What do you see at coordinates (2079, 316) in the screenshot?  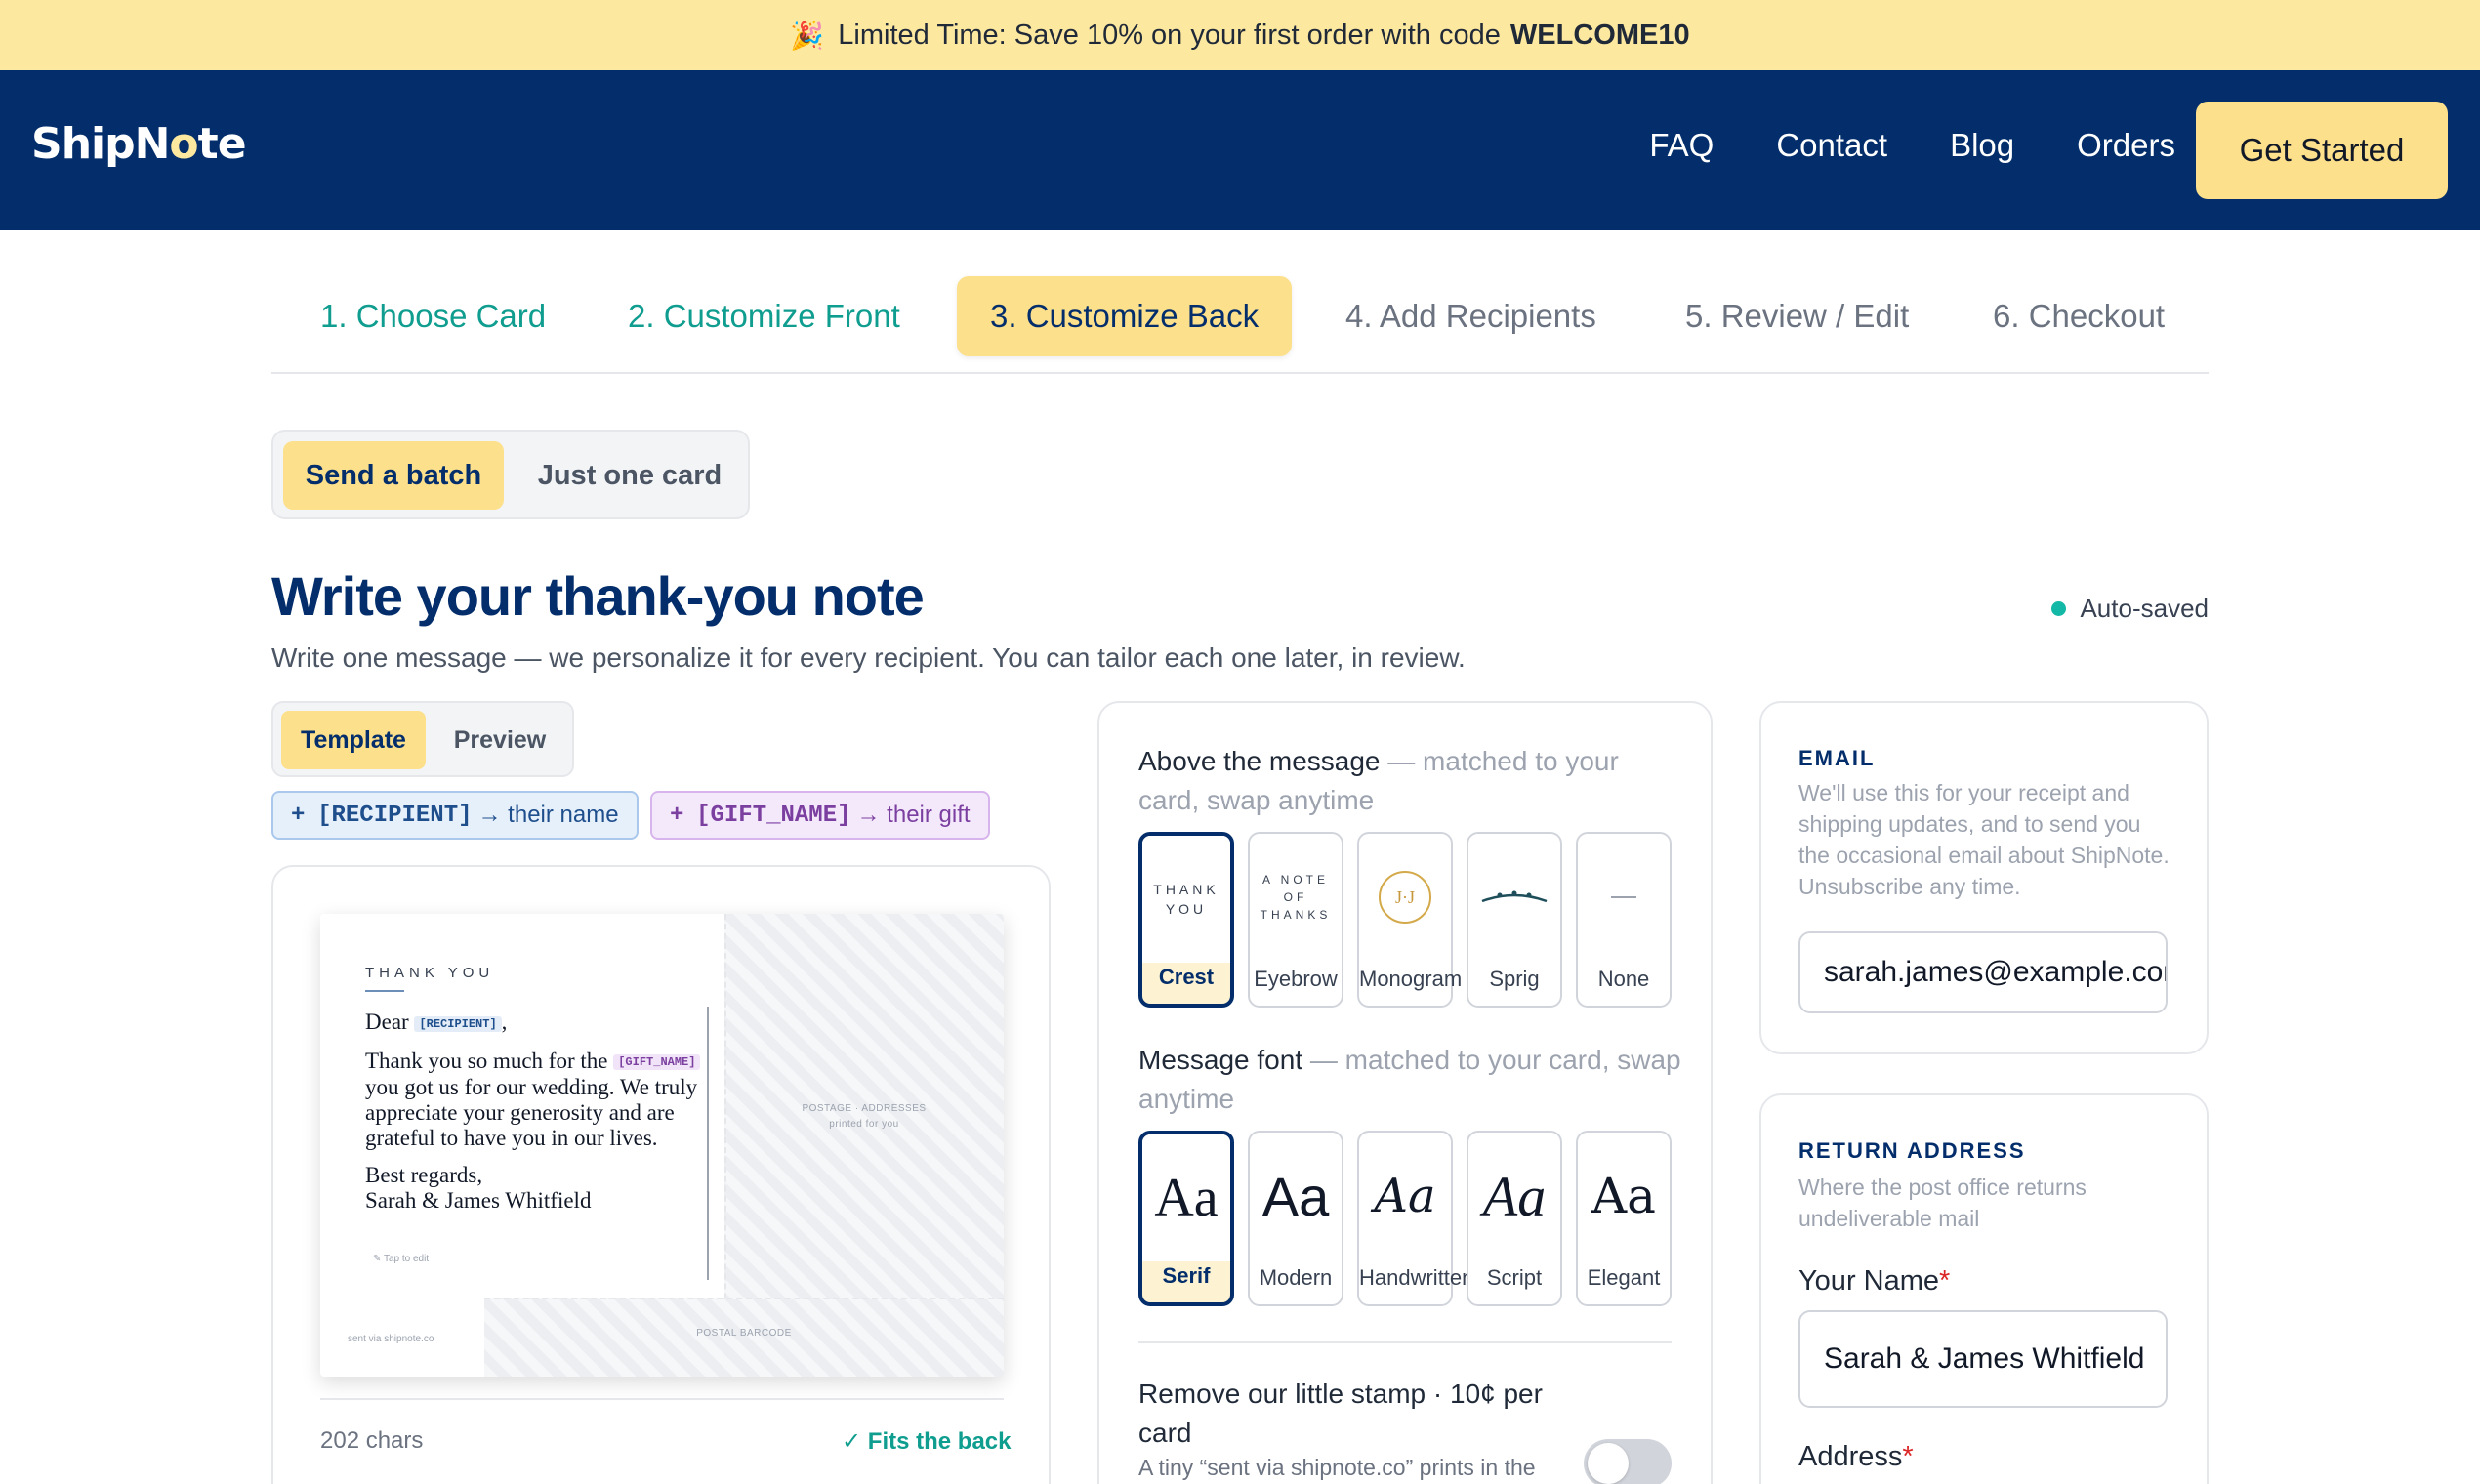 I see `step-checkout: 6. Checkout` at bounding box center [2079, 316].